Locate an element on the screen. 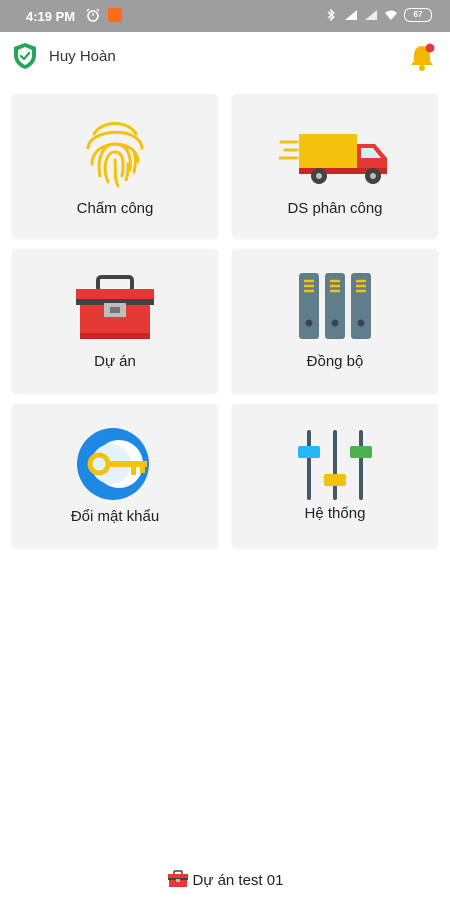 This screenshot has width=450, height=900. footer-project-name: Dự án test 01 is located at coordinates (238, 880).